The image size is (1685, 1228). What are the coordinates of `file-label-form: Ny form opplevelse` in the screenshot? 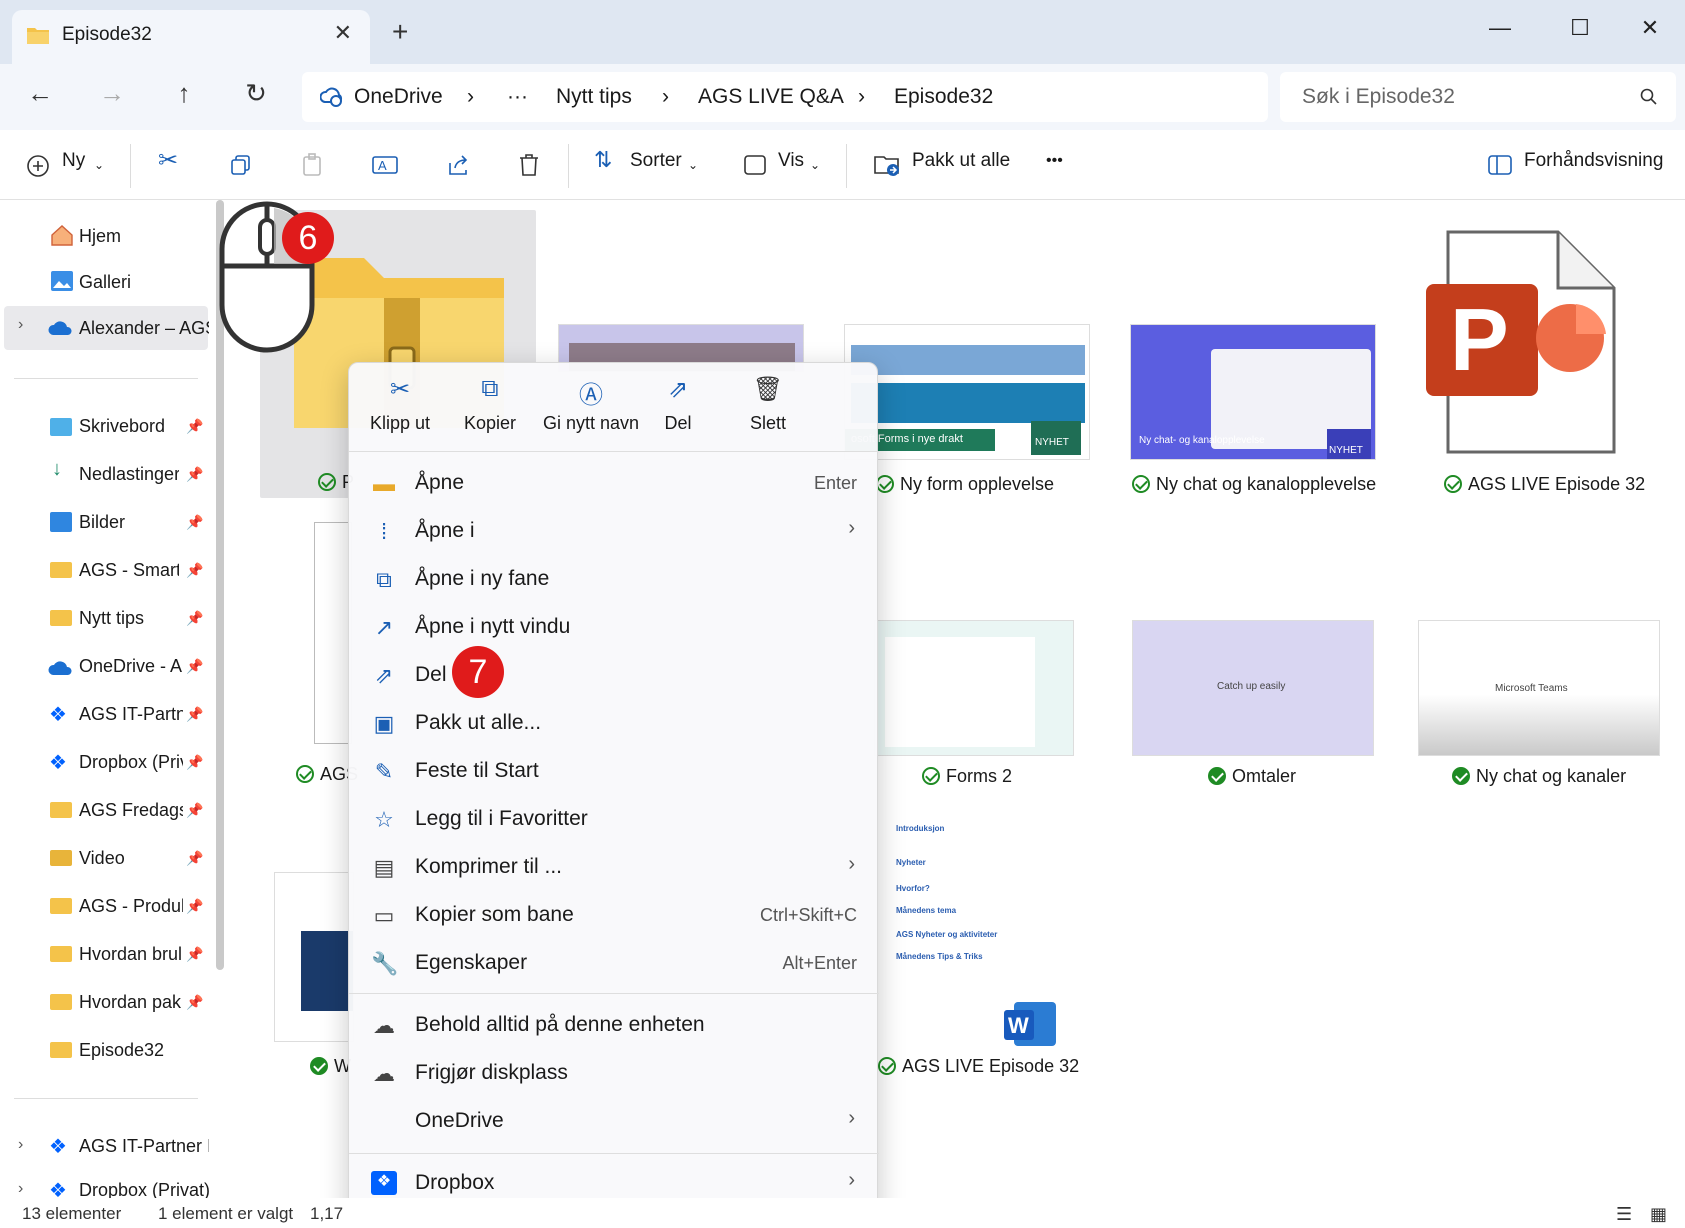 It's located at (965, 484).